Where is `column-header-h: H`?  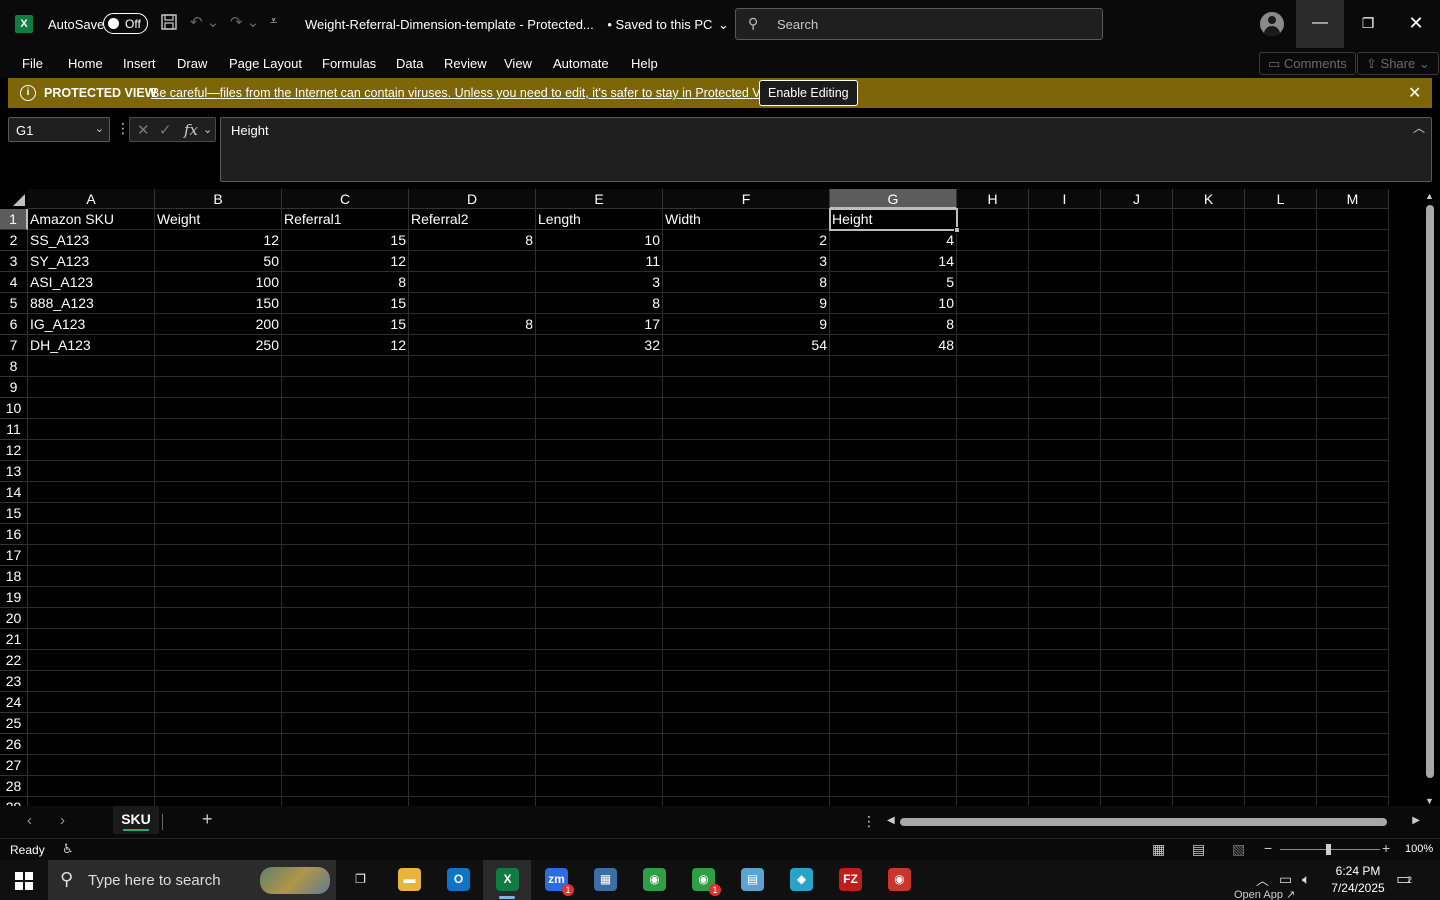 column-header-h: H is located at coordinates (993, 199).